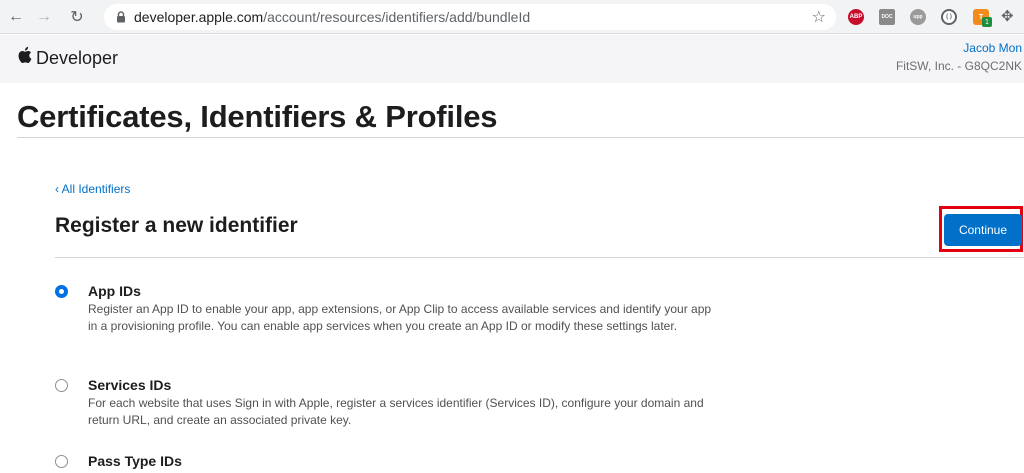 The height and width of the screenshot is (473, 1024). Describe the element at coordinates (1007, 16) in the screenshot. I see `extensions-puzzle-icon: ✥` at that location.